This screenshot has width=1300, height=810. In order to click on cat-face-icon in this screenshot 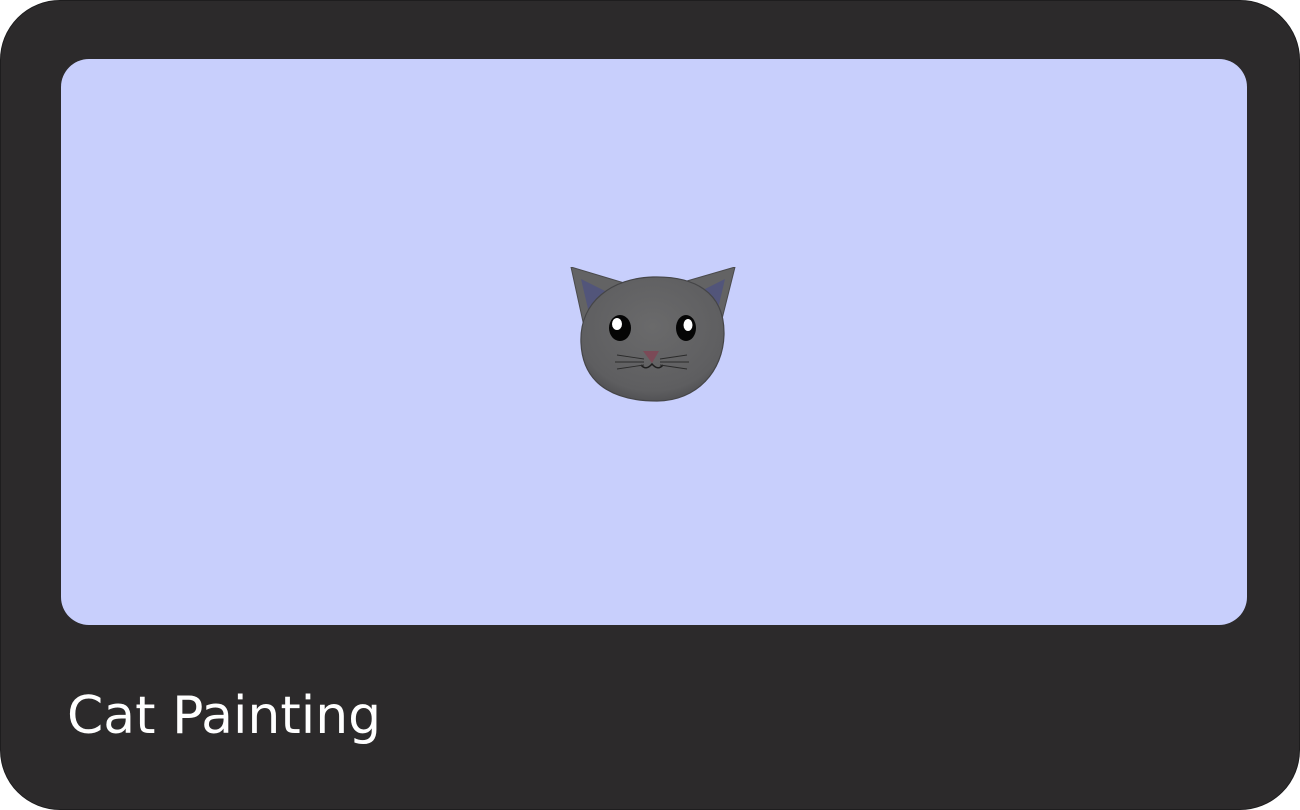, I will do `click(653, 334)`.